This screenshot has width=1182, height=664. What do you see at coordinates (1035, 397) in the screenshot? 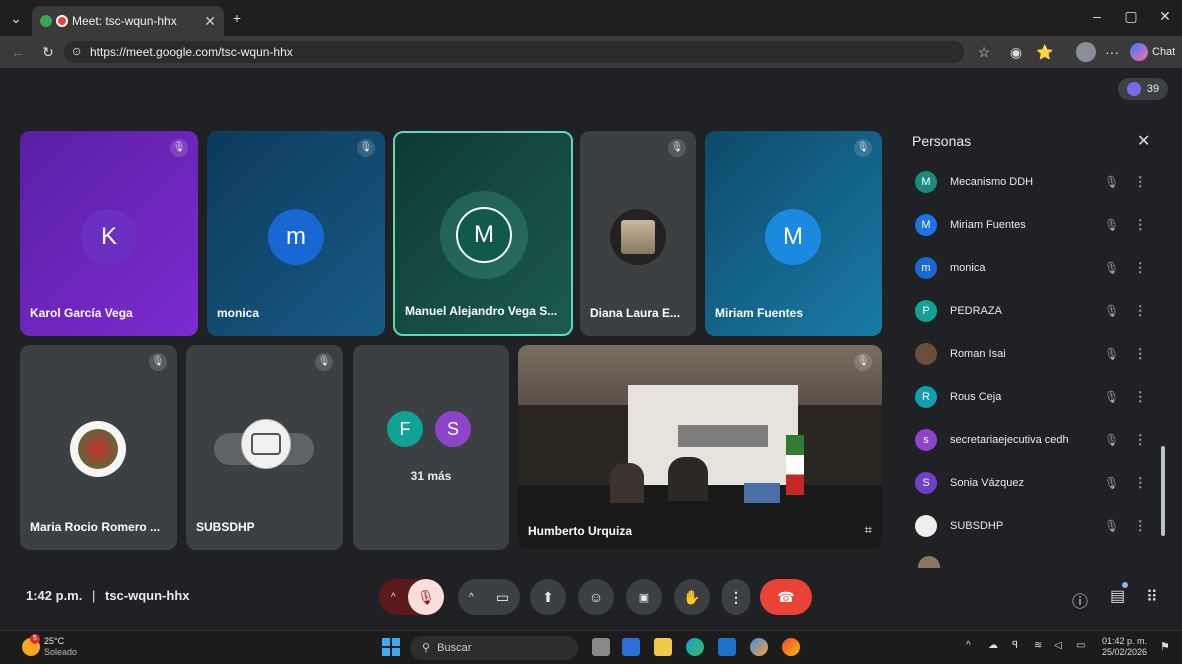
I see `people-list-item: R Rous Ceja 🎙 ⋮` at bounding box center [1035, 397].